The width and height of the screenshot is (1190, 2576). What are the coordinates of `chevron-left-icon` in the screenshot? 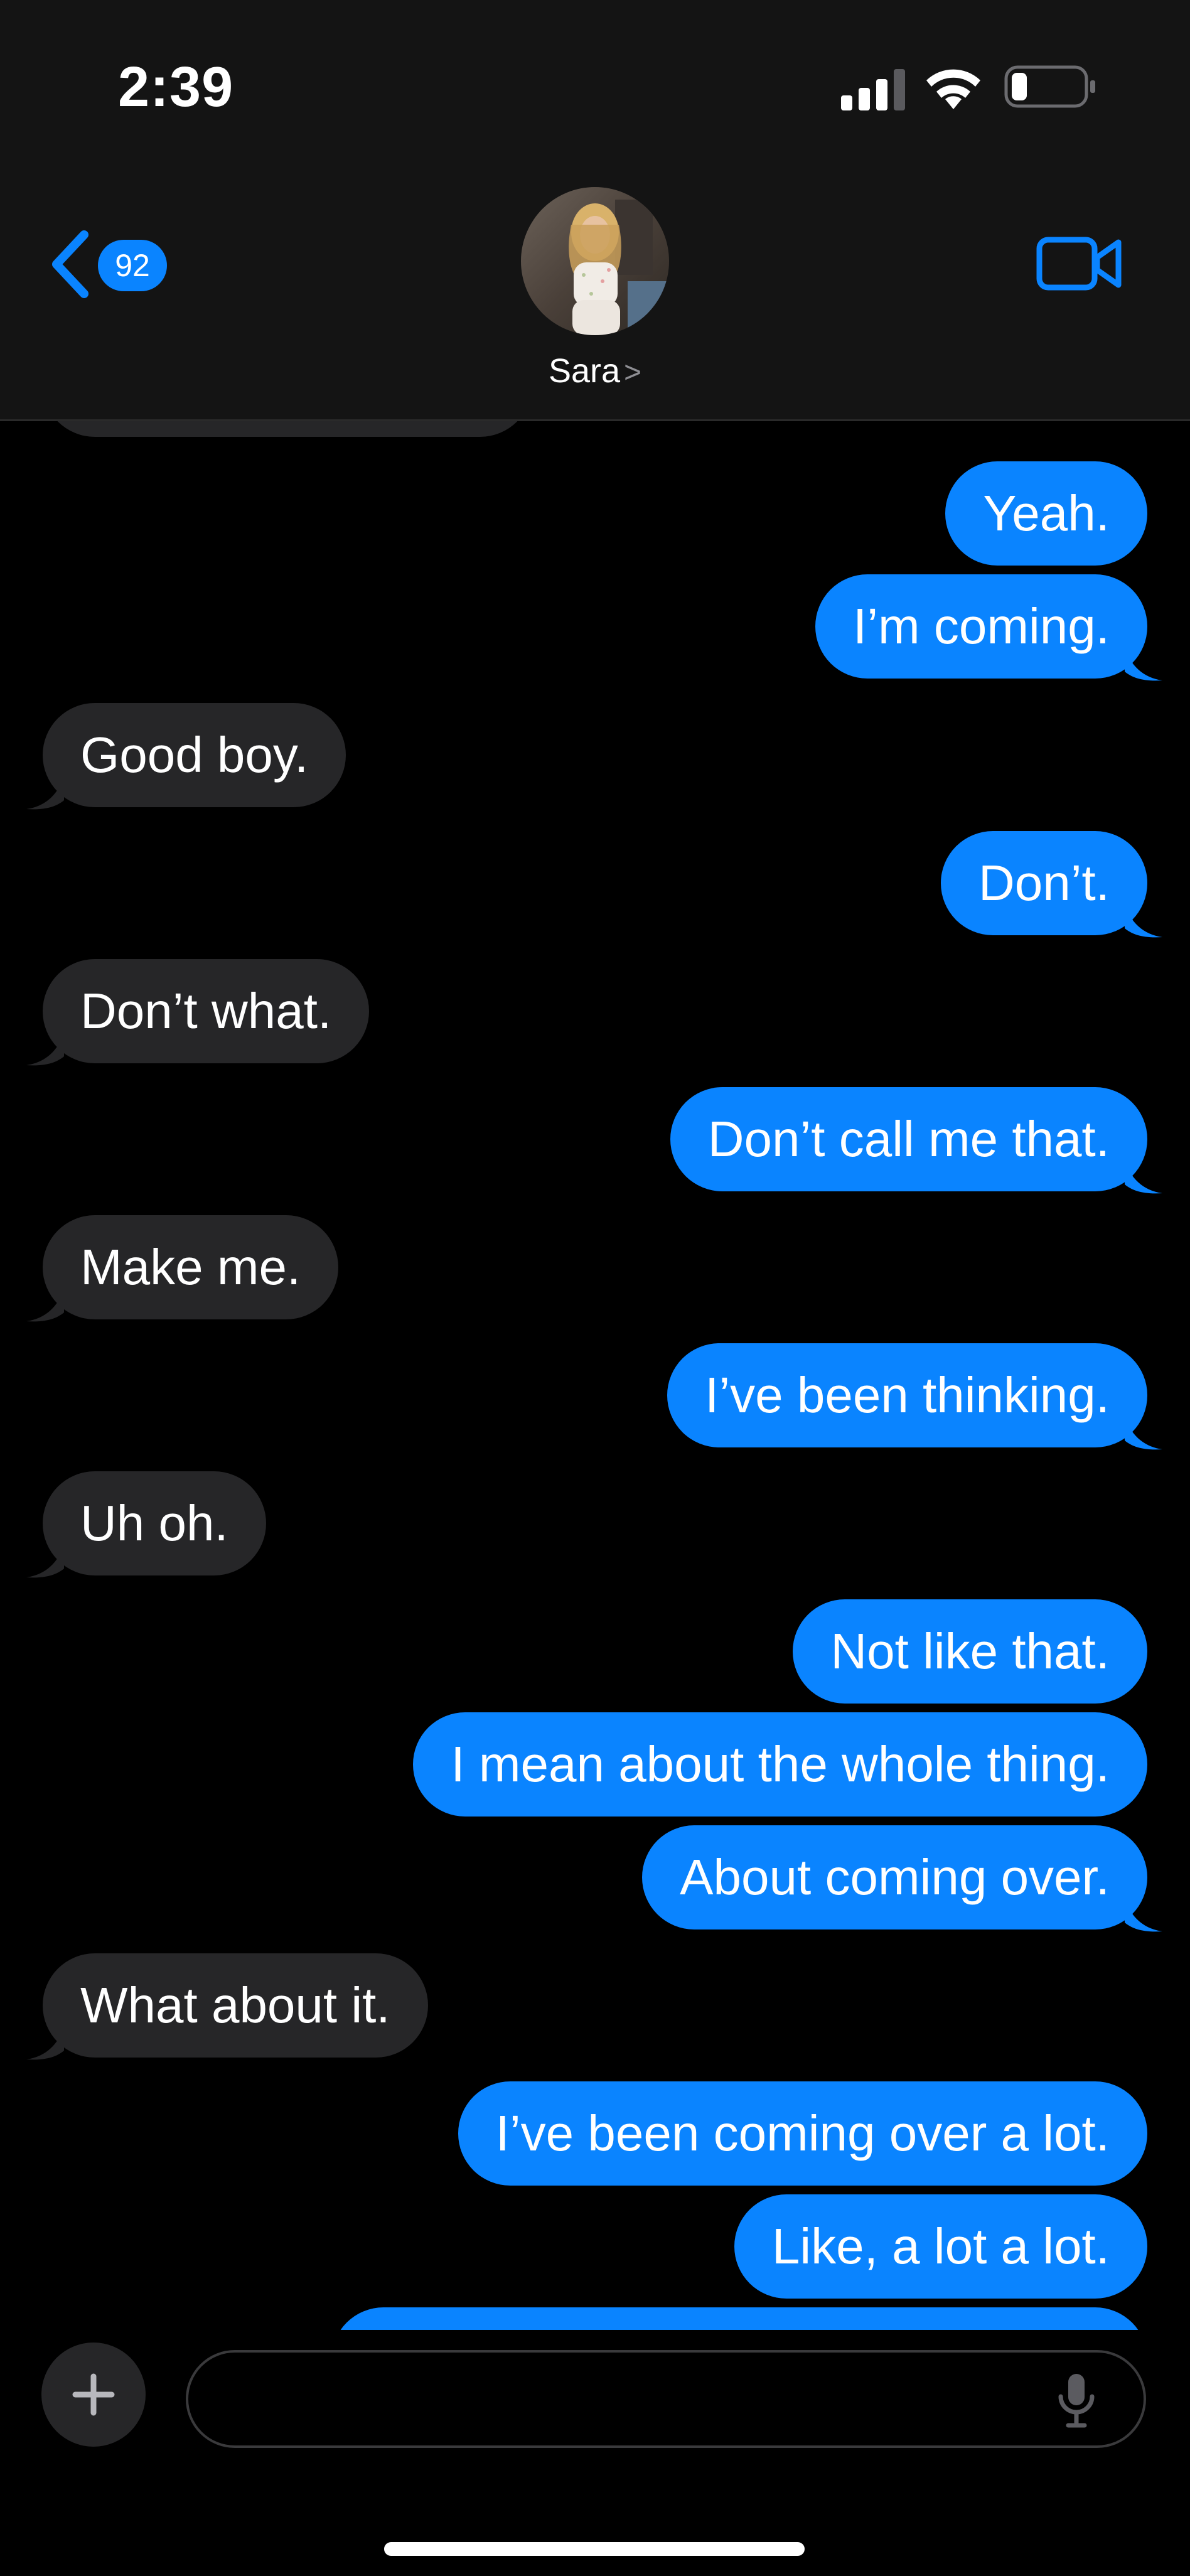 It's located at (70, 264).